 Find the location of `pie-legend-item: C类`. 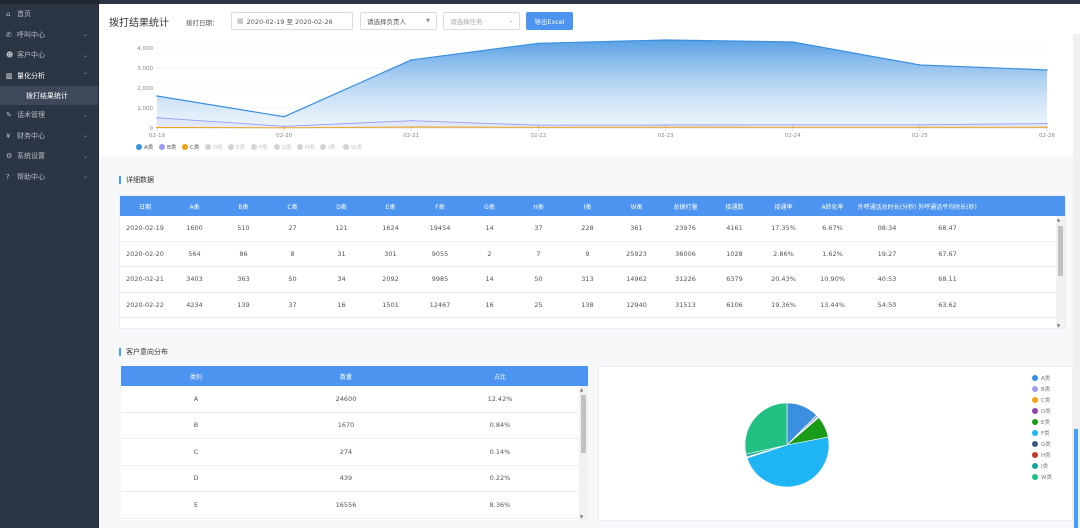

pie-legend-item: C类 is located at coordinates (1041, 400).